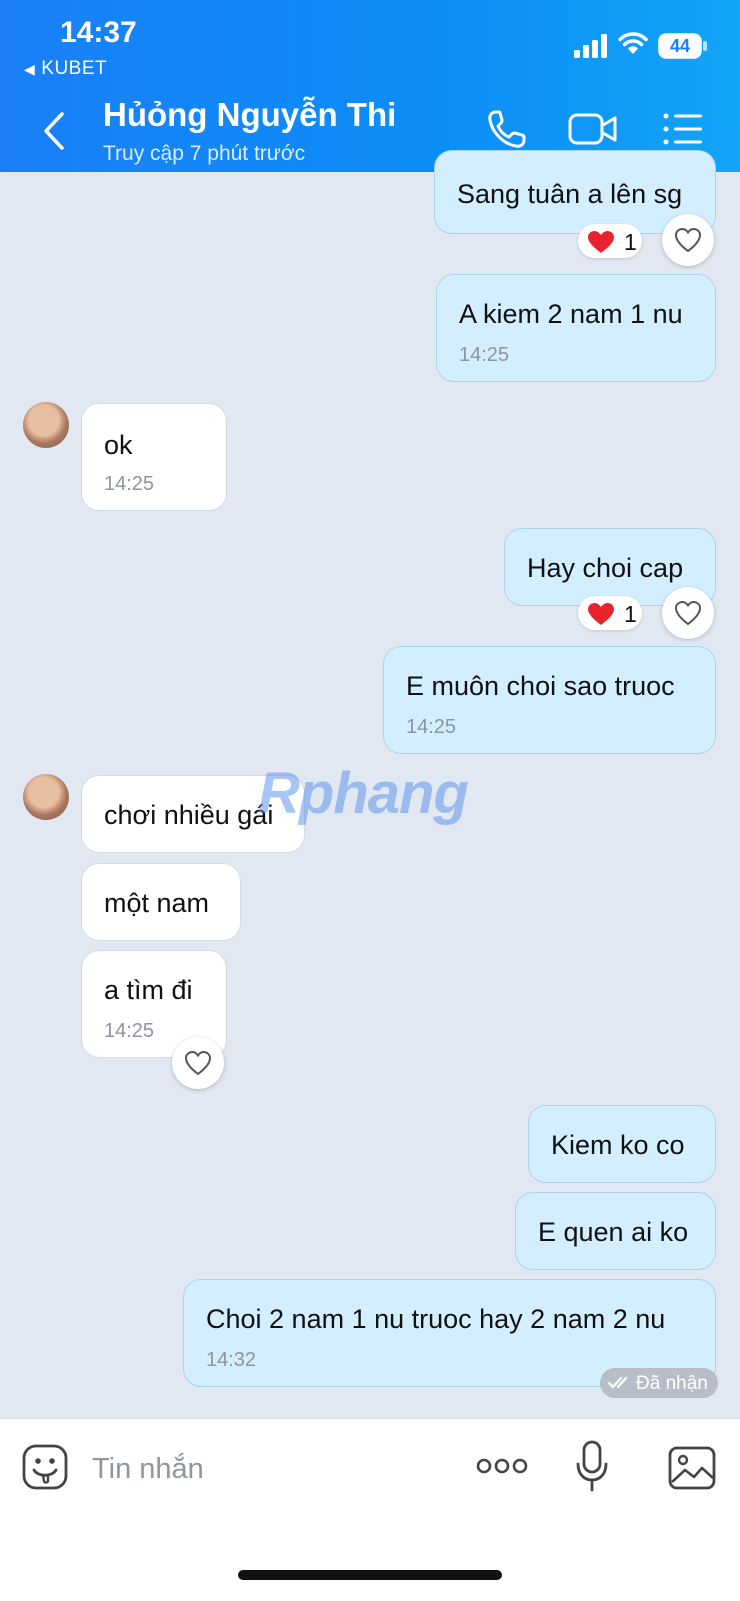 Image resolution: width=740 pixels, height=1601 pixels. What do you see at coordinates (571, 314) in the screenshot?
I see `message-text: A kiem 2 nam 1 nu` at bounding box center [571, 314].